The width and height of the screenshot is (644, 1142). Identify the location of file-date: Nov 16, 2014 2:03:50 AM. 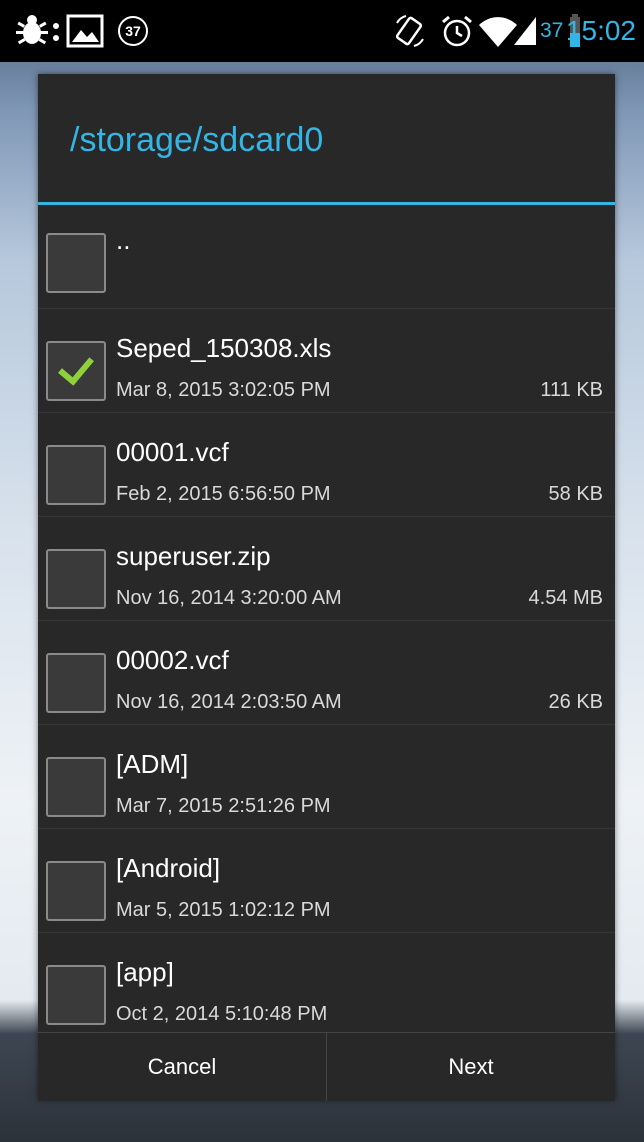
(229, 702).